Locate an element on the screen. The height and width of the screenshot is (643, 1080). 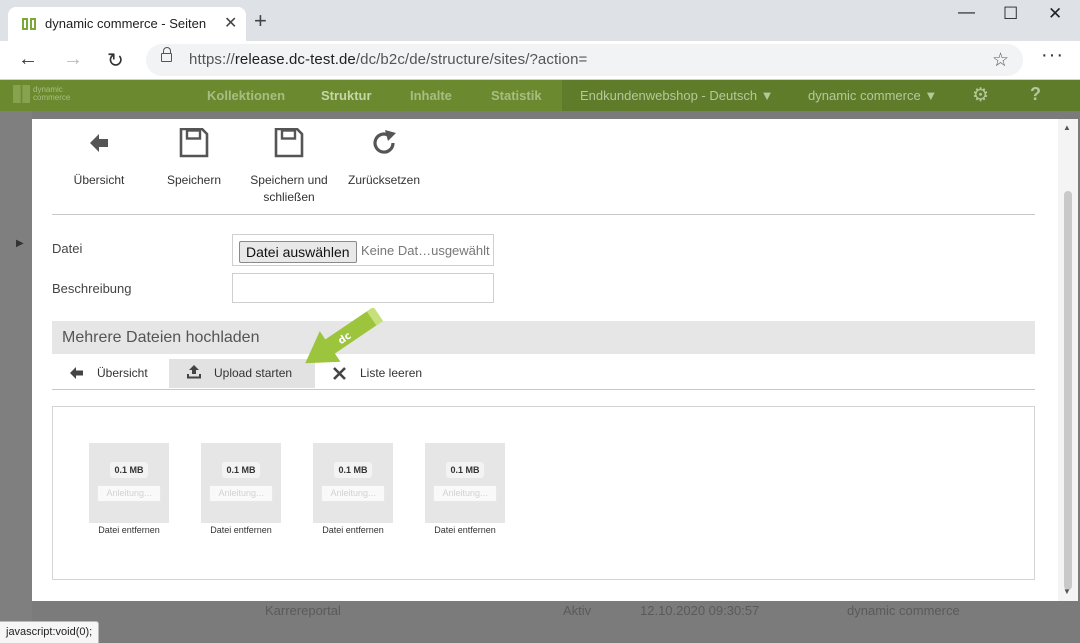
tab-close-icon: ✕ is located at coordinates (230, 23).